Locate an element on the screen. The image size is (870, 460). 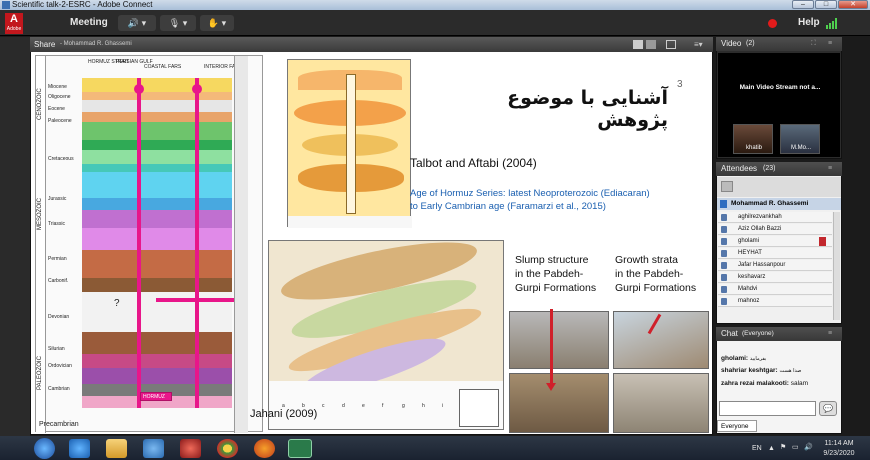
video-pod-header: Video (2) ⛶ ≡ is located at coordinates (779, 44).